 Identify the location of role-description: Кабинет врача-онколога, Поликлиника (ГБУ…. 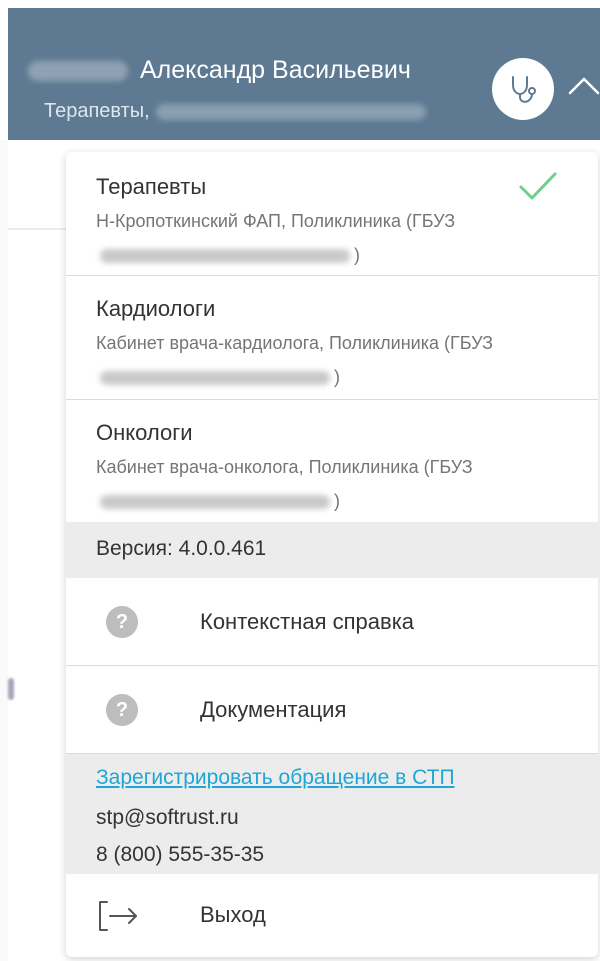
(284, 484).